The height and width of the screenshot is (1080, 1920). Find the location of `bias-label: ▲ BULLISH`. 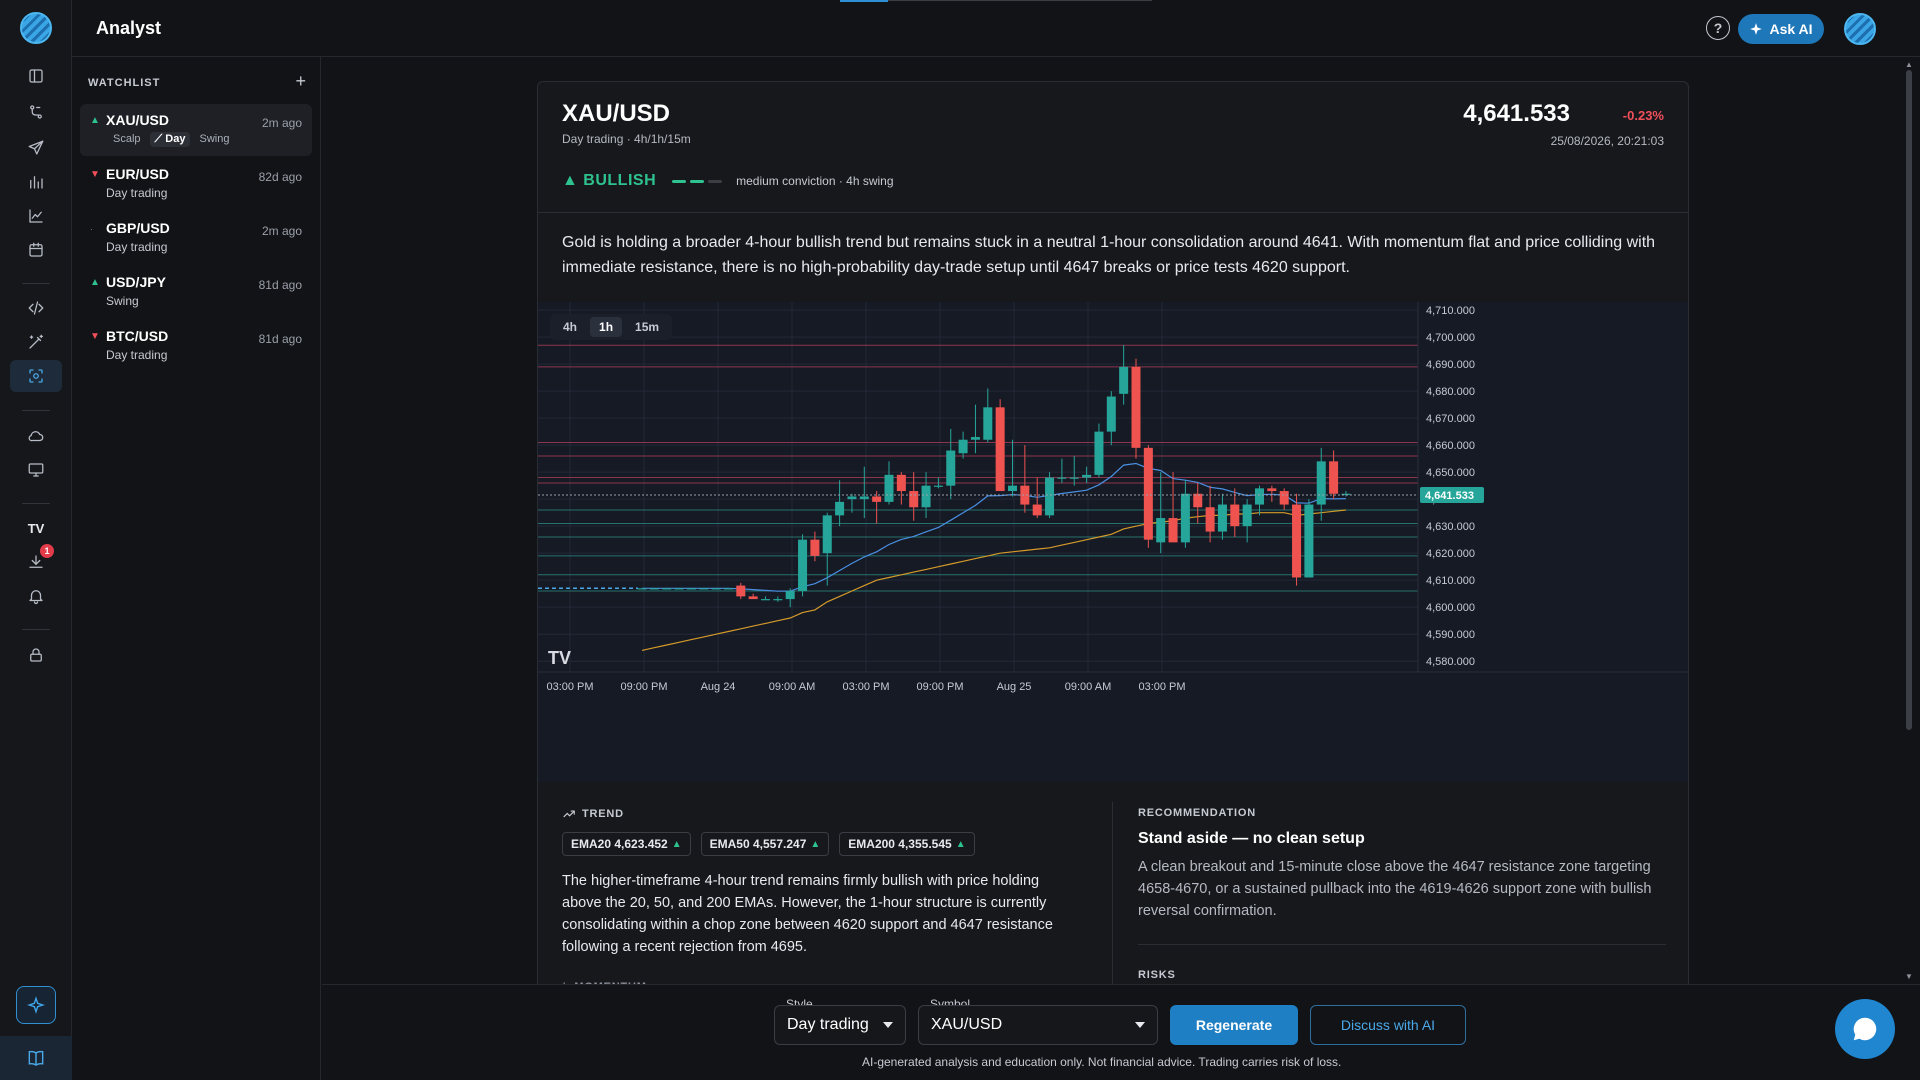

bias-label: ▲ BULLISH is located at coordinates (609, 181).